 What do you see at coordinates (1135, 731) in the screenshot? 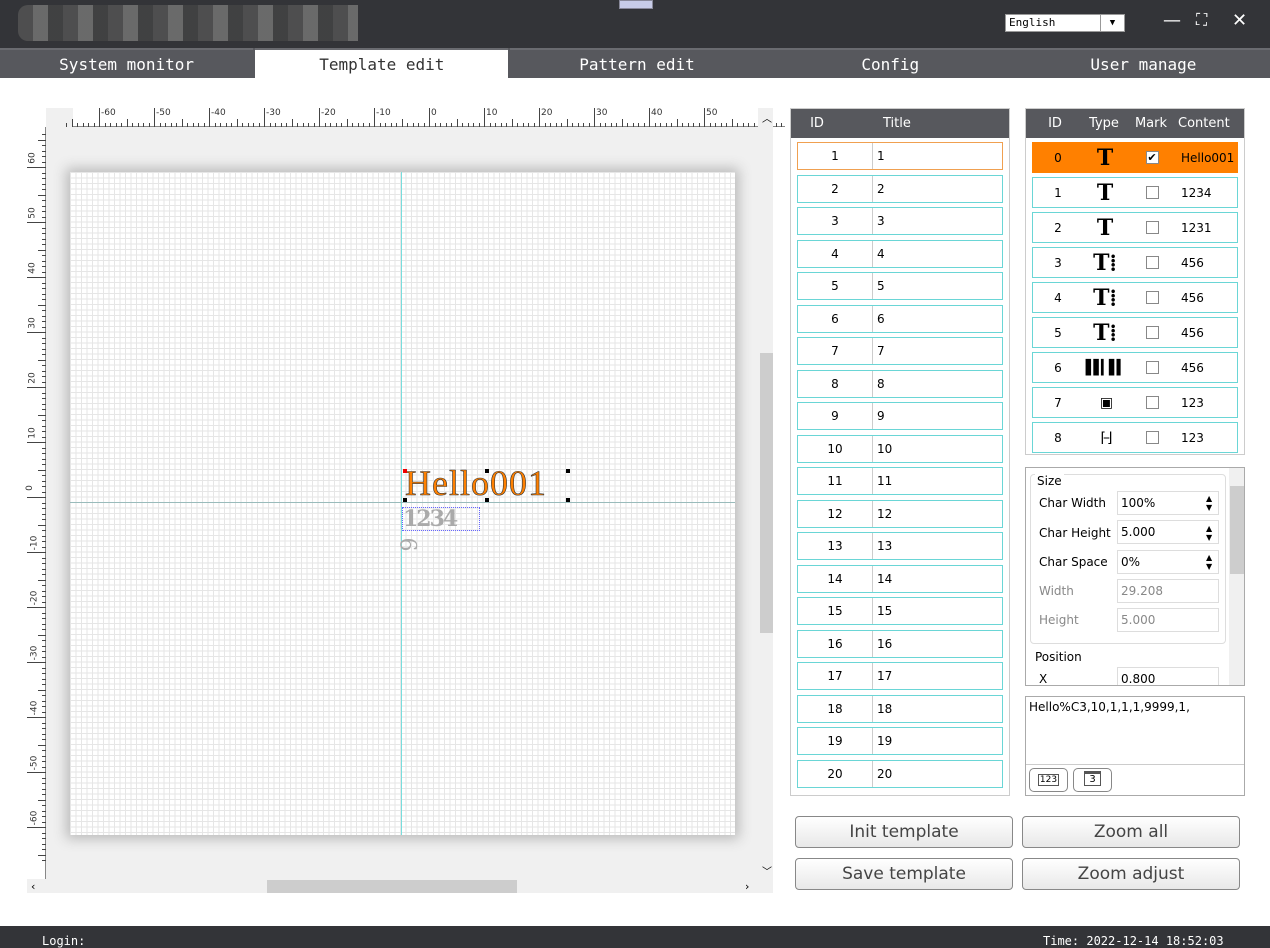
I see `content-script-input: Hello%C3,10,1,1,1,9999,1,` at bounding box center [1135, 731].